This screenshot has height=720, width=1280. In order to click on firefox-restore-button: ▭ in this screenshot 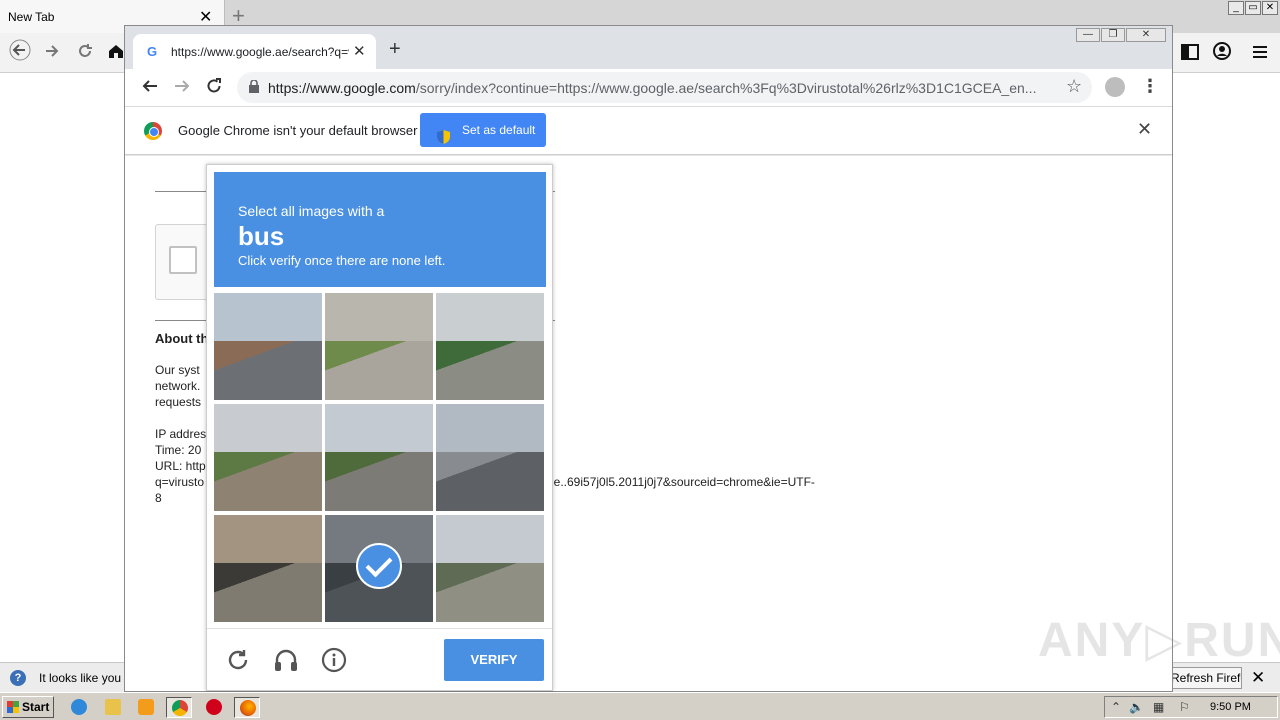, I will do `click(1253, 8)`.